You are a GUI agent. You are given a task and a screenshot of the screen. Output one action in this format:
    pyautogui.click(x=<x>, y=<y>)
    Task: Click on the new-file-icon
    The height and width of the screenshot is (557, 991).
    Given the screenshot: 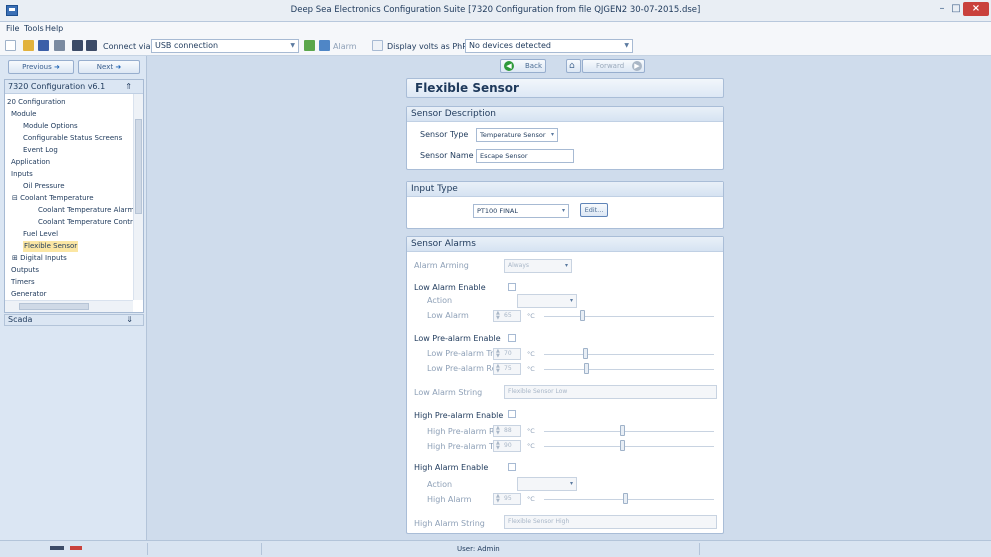 What is the action you would take?
    pyautogui.click(x=10, y=45)
    